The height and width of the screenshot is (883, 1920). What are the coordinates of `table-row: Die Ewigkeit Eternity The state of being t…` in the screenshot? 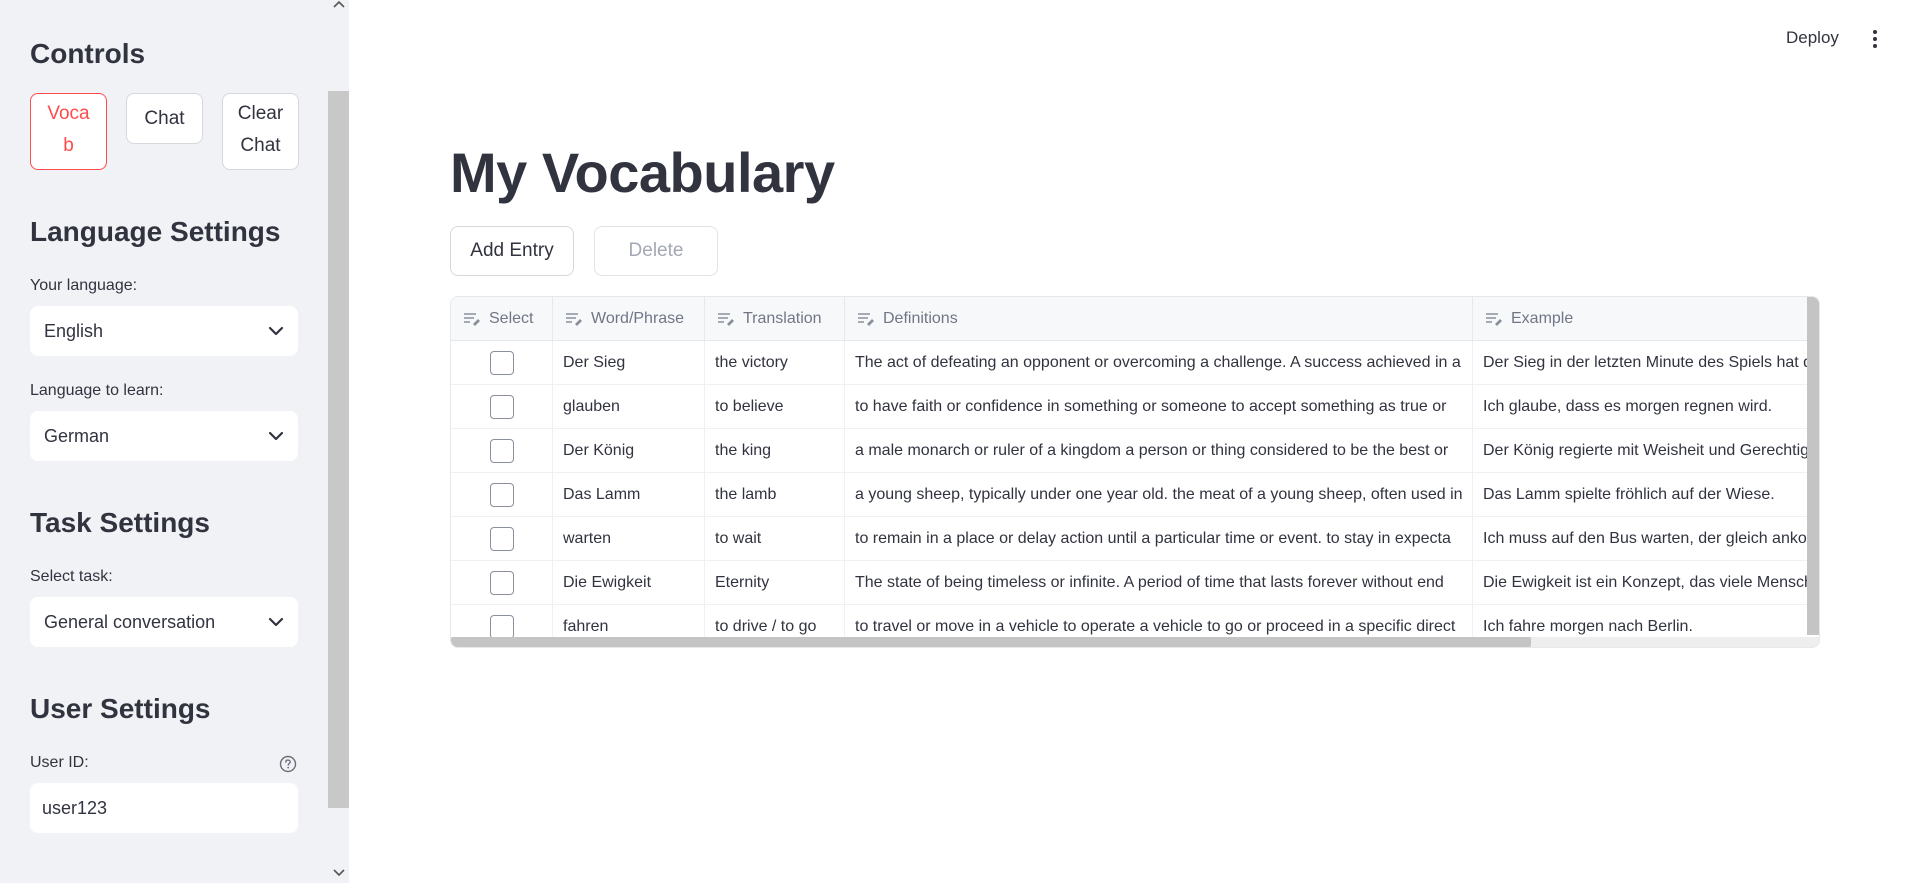 It's located at (1135, 583).